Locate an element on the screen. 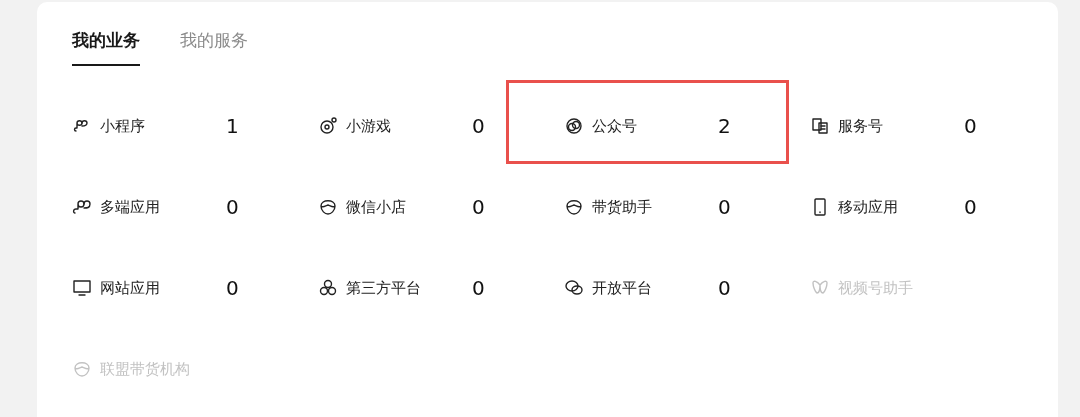 This screenshot has height=417, width=1080. service-link: 公众号 is located at coordinates (639, 126).